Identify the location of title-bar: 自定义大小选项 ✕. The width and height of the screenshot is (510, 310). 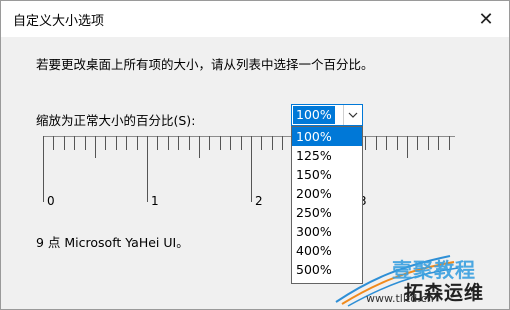
(255, 19).